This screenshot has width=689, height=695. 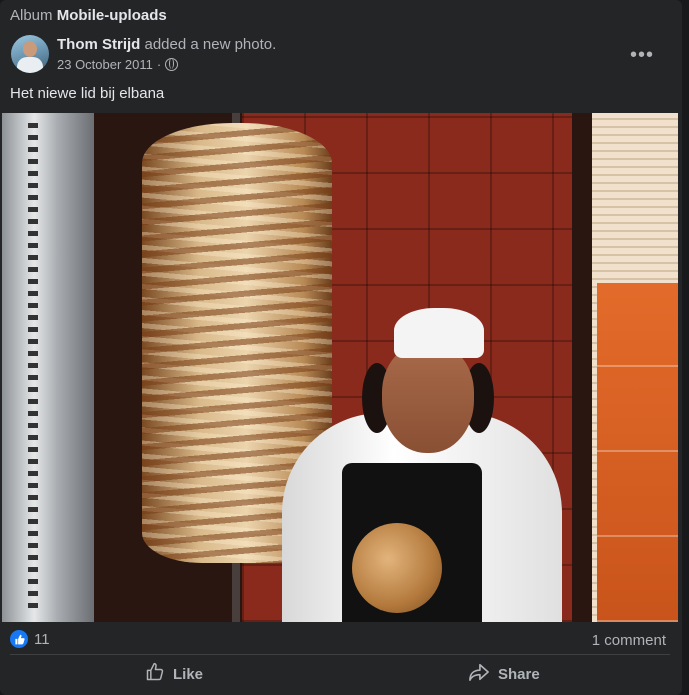 What do you see at coordinates (30, 639) in the screenshot?
I see `reaction-summary: 11` at bounding box center [30, 639].